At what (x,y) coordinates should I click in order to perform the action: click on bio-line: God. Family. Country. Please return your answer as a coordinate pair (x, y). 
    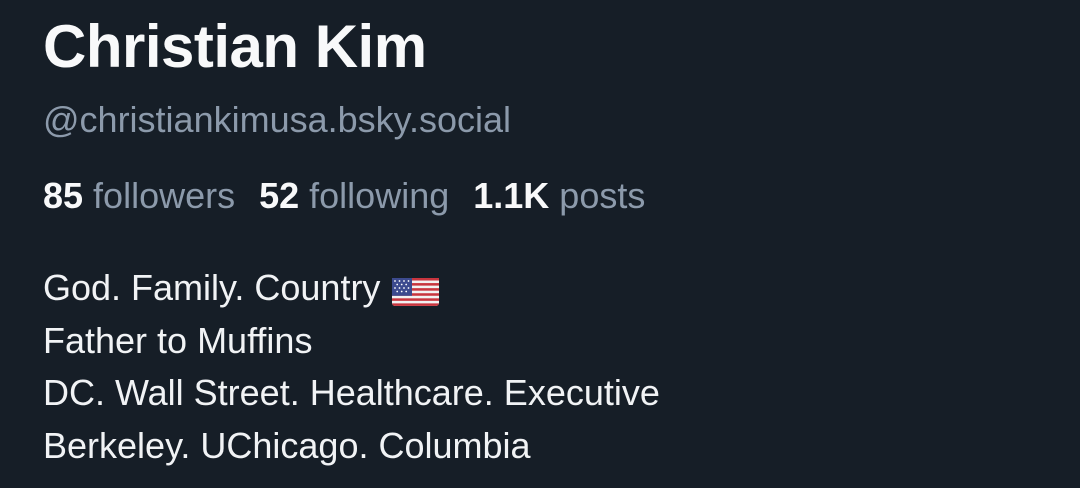
    Looking at the image, I should click on (351, 288).